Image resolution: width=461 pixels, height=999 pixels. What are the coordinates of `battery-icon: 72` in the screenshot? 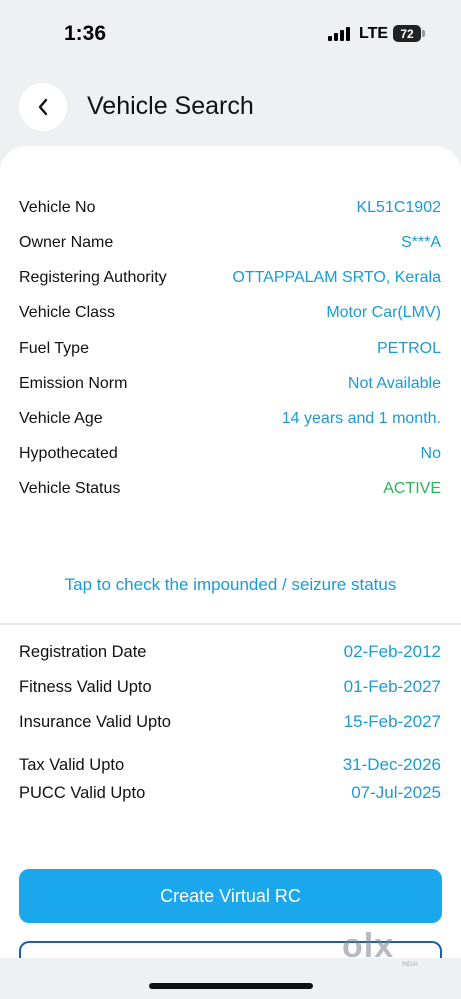 It's located at (407, 33).